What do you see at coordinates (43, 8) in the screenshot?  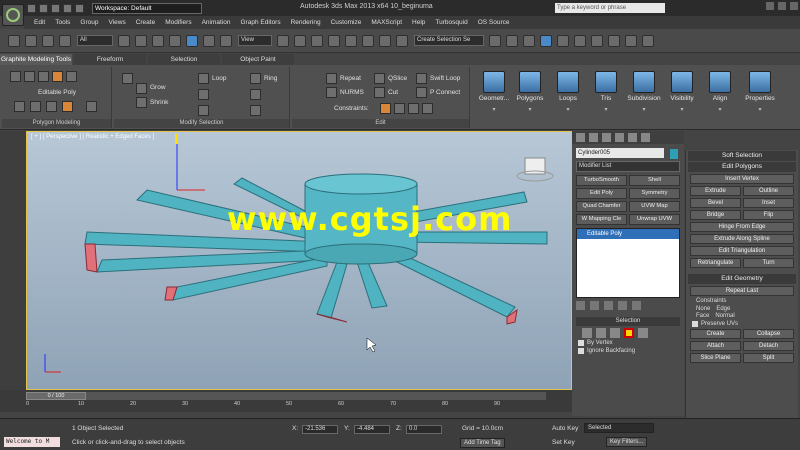 I see `open-file-icon` at bounding box center [43, 8].